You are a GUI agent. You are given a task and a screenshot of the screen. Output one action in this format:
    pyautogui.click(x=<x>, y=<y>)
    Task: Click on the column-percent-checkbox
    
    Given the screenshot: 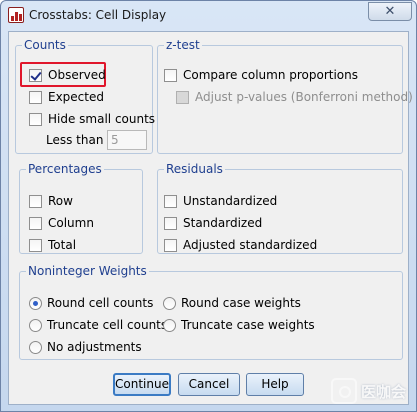 What is the action you would take?
    pyautogui.click(x=35, y=223)
    